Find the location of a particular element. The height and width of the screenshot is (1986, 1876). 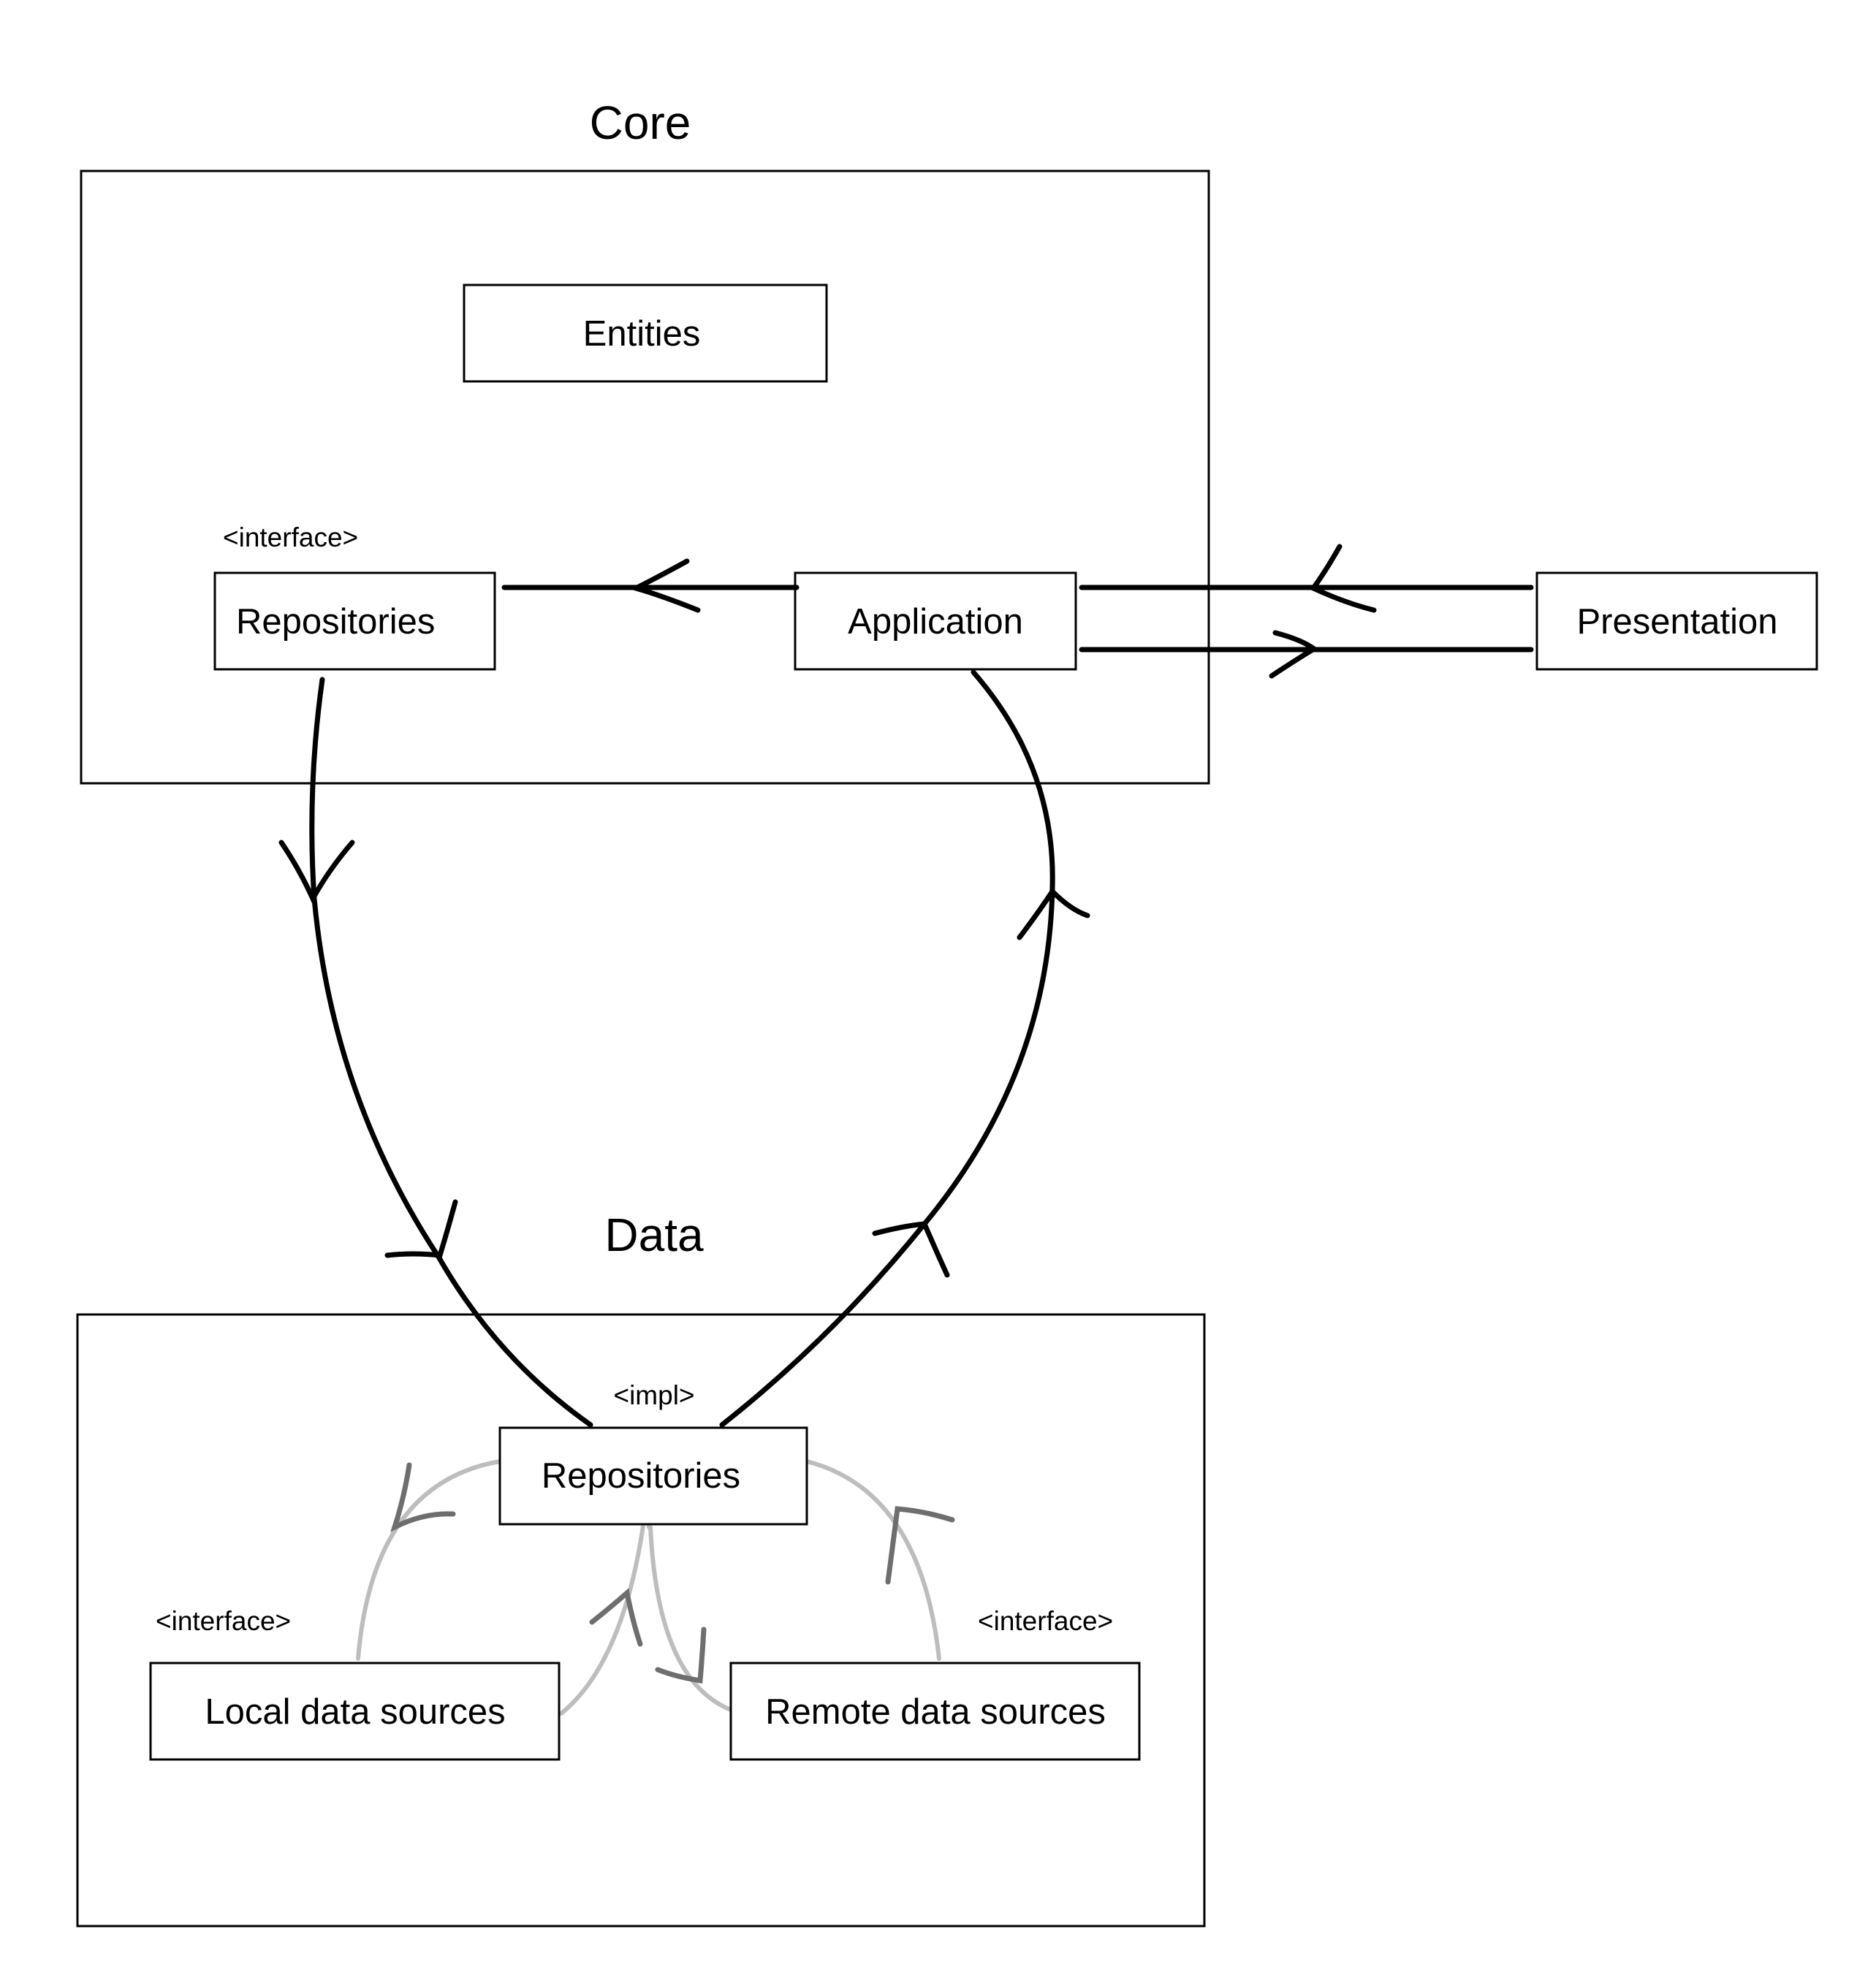

application-to-presentation-arrow is located at coordinates (1306, 654).